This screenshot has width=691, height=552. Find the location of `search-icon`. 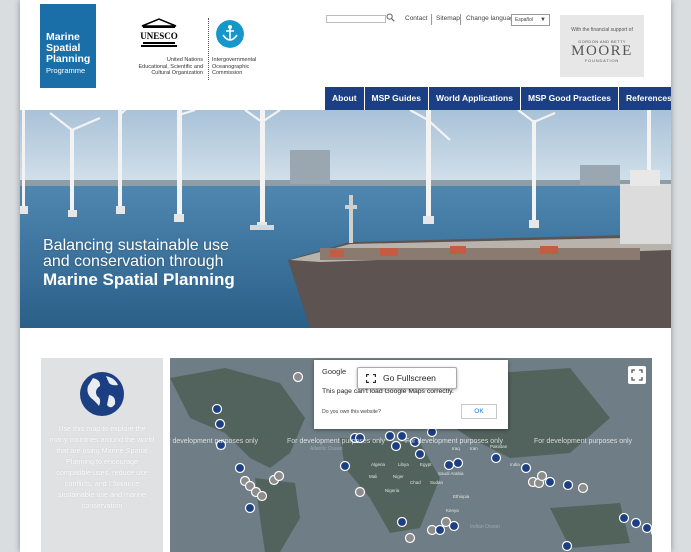

search-icon is located at coordinates (390, 17).